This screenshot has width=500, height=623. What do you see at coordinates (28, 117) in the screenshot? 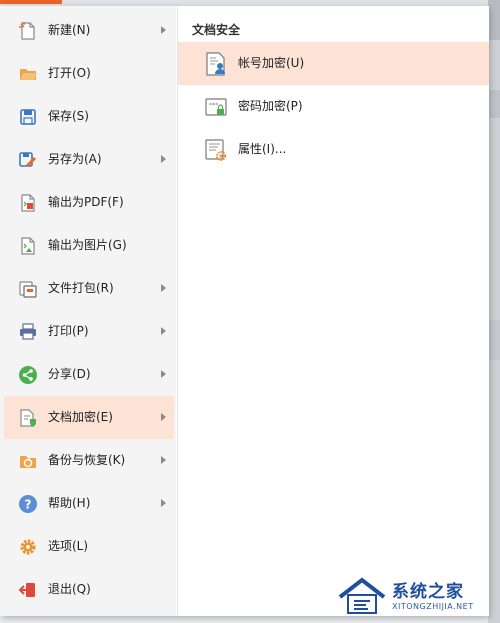
I see `save-icon` at bounding box center [28, 117].